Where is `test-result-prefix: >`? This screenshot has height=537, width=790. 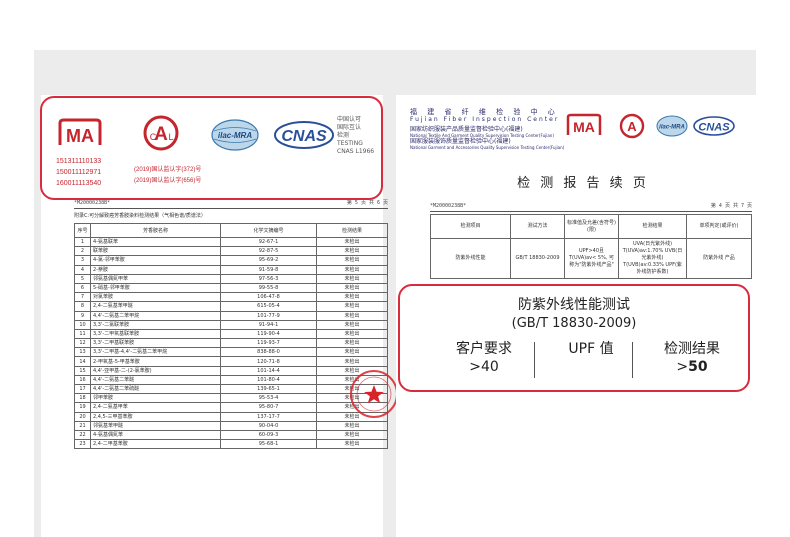
test-result-prefix: > is located at coordinates (682, 367).